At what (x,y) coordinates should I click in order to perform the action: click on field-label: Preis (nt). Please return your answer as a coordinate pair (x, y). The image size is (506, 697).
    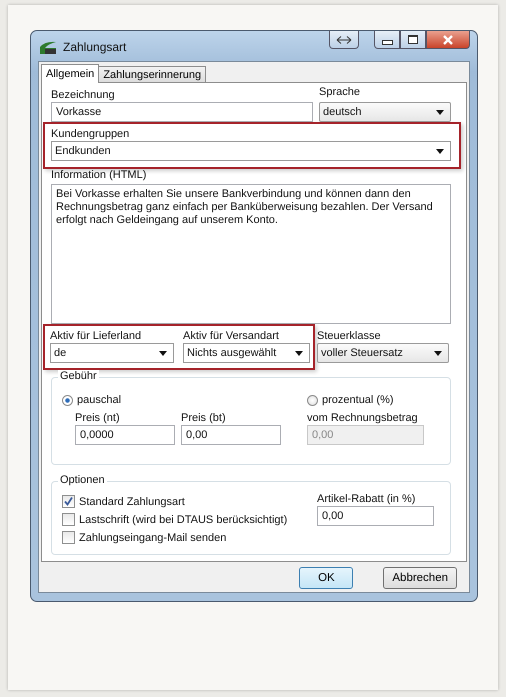
    Looking at the image, I should click on (98, 418).